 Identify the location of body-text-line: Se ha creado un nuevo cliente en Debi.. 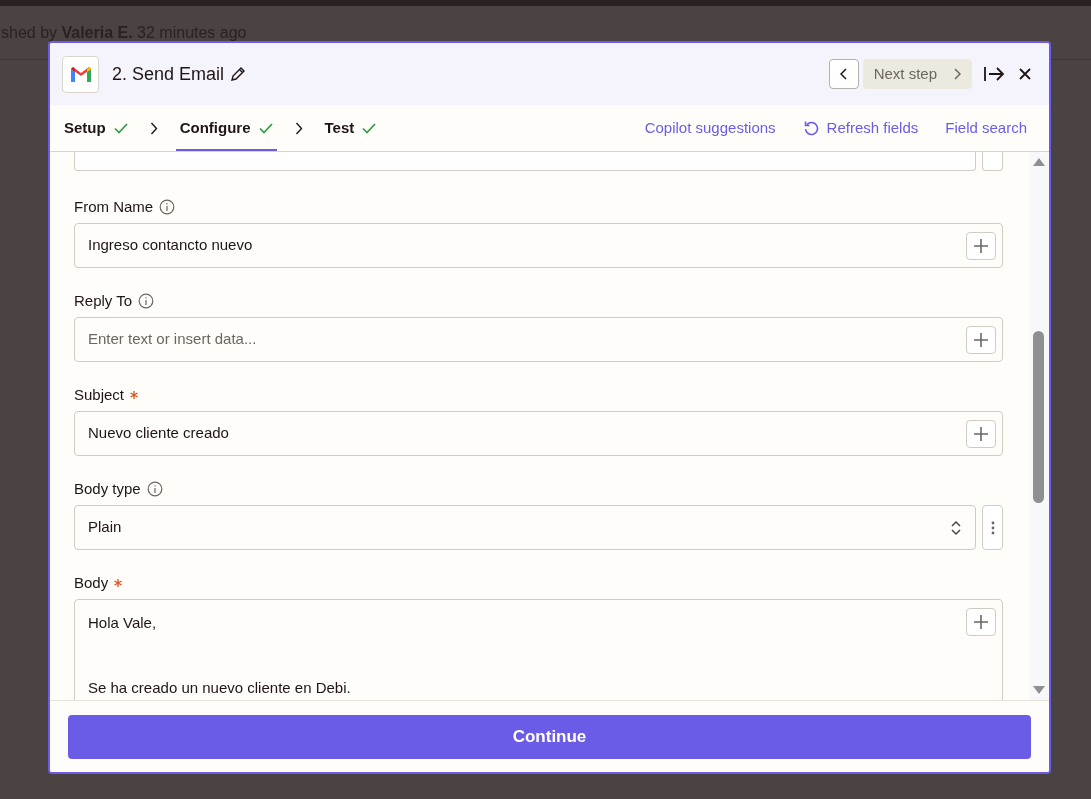
(219, 687).